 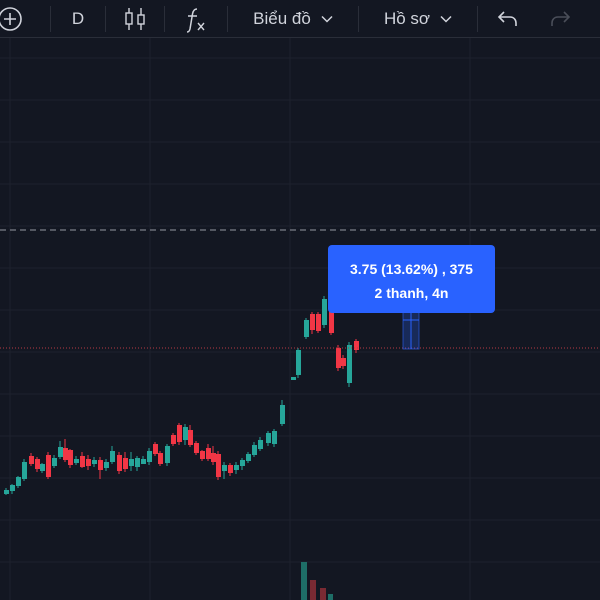 I want to click on chart-type-button, so click(x=135, y=19).